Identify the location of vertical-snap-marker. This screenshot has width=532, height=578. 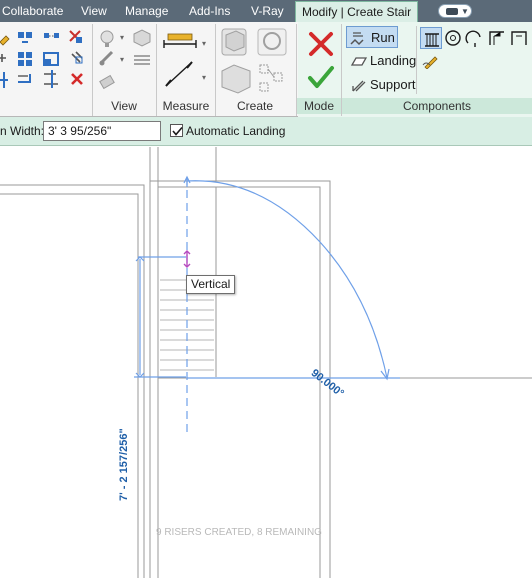
(187, 259).